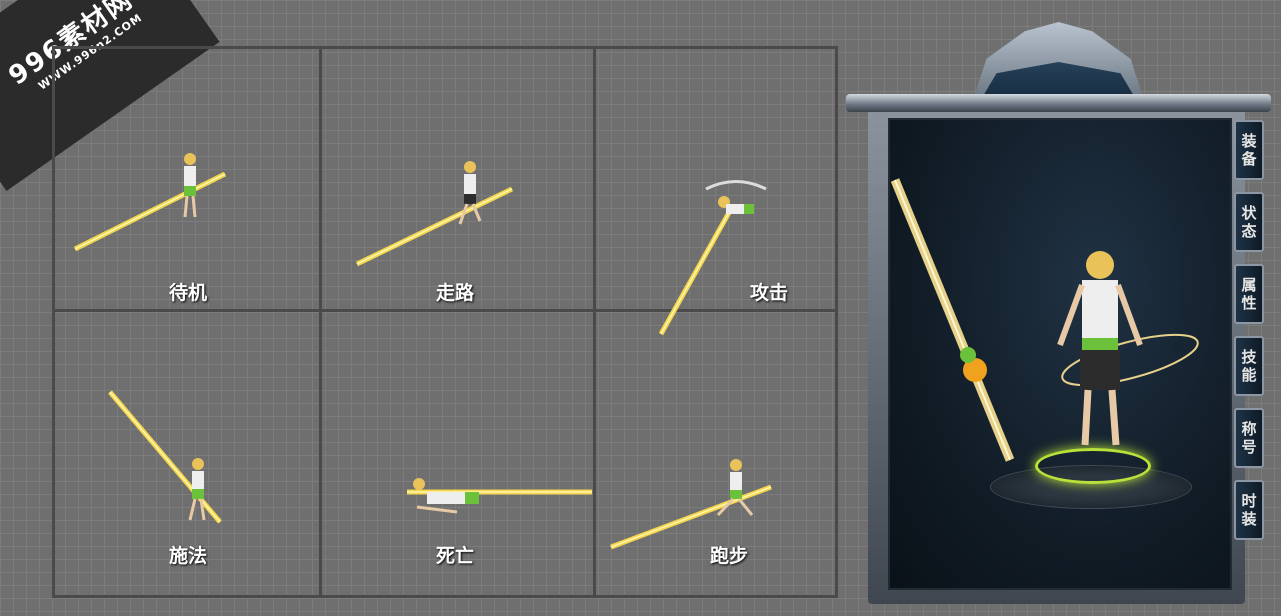  I want to click on tab-status: 状 态, so click(1249, 222).